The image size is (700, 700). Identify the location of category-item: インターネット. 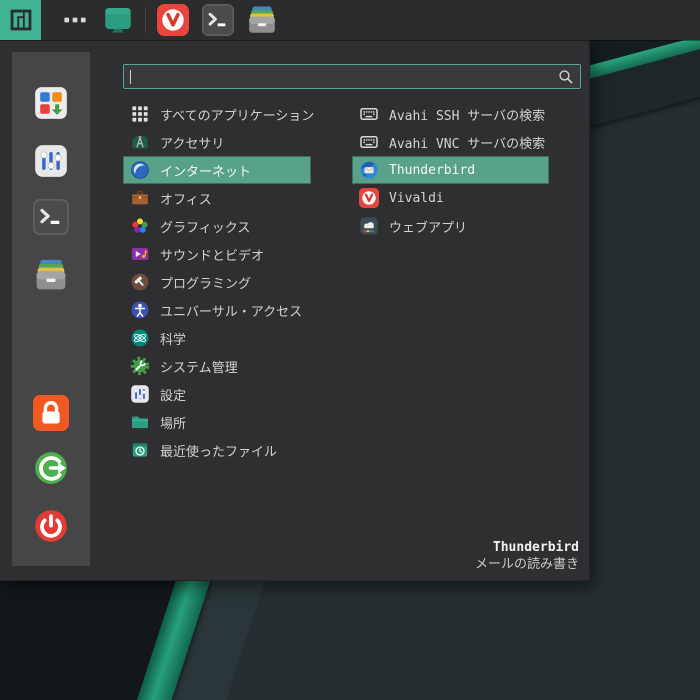
(217, 170).